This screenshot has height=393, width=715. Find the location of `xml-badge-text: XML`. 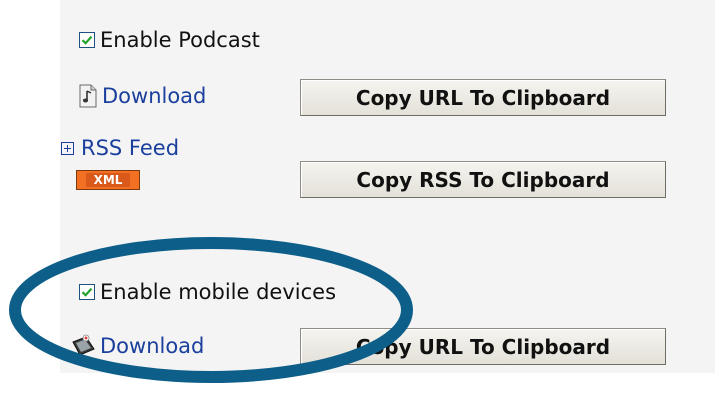

xml-badge-text: XML is located at coordinates (108, 180).